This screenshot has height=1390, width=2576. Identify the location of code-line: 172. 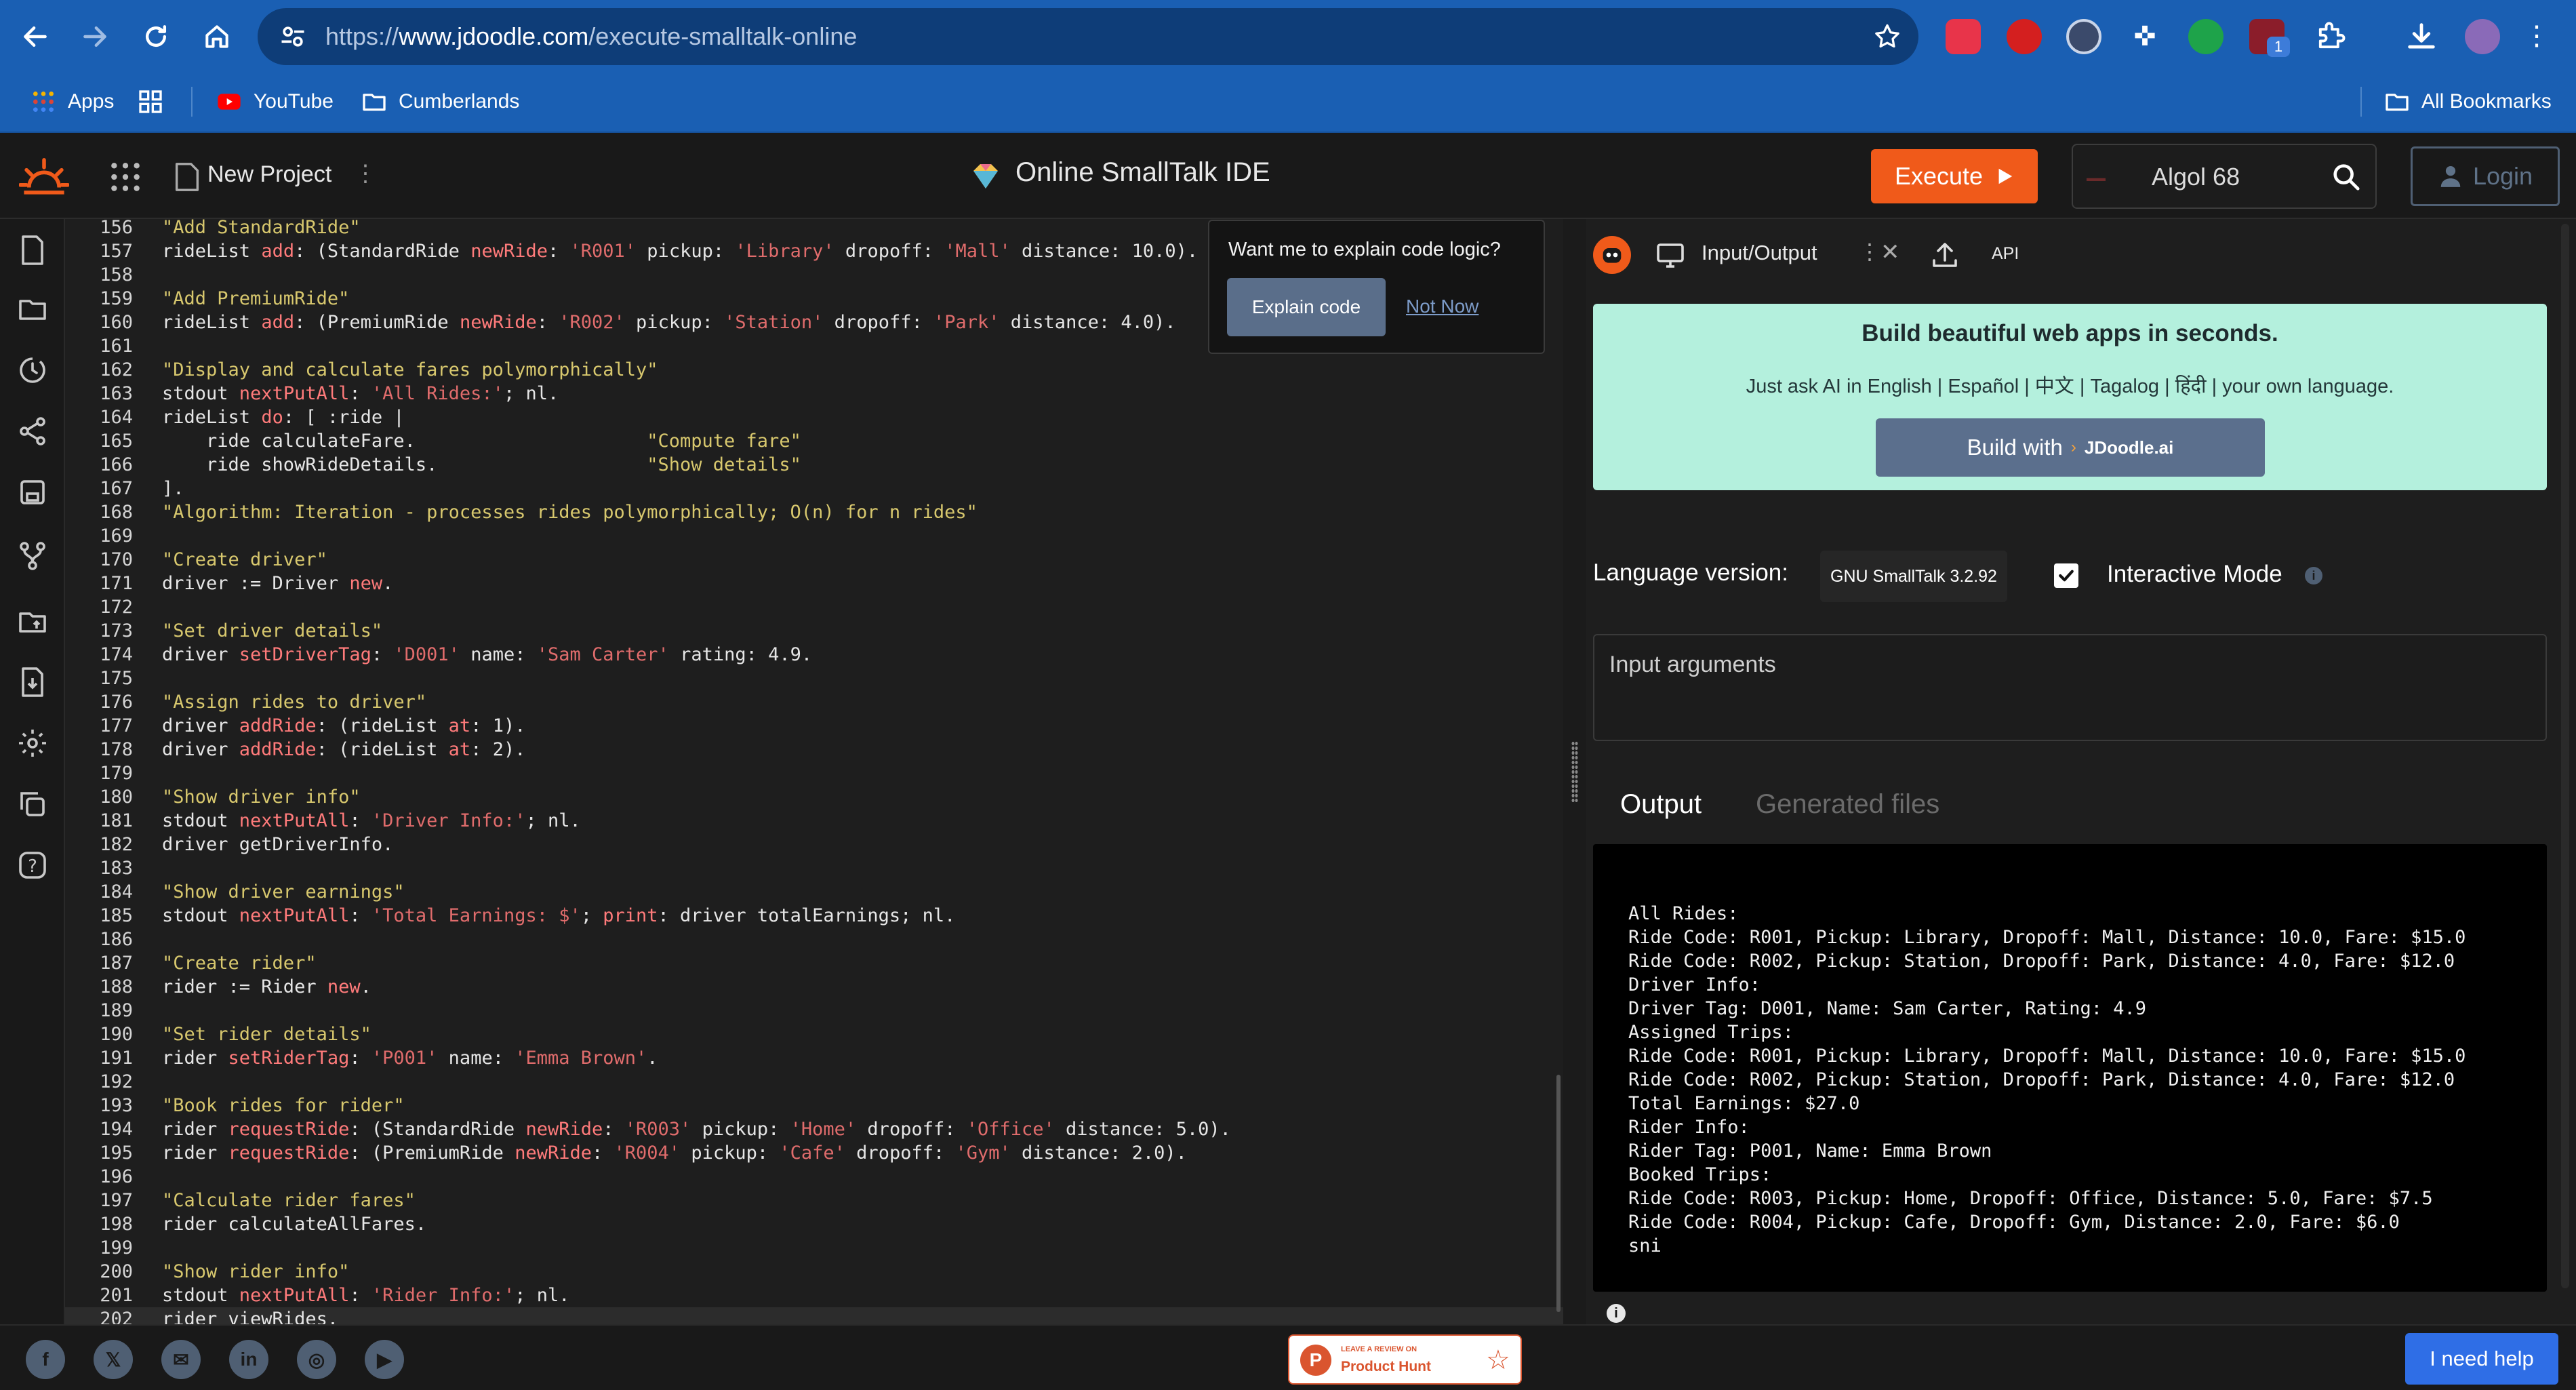
(814, 607).